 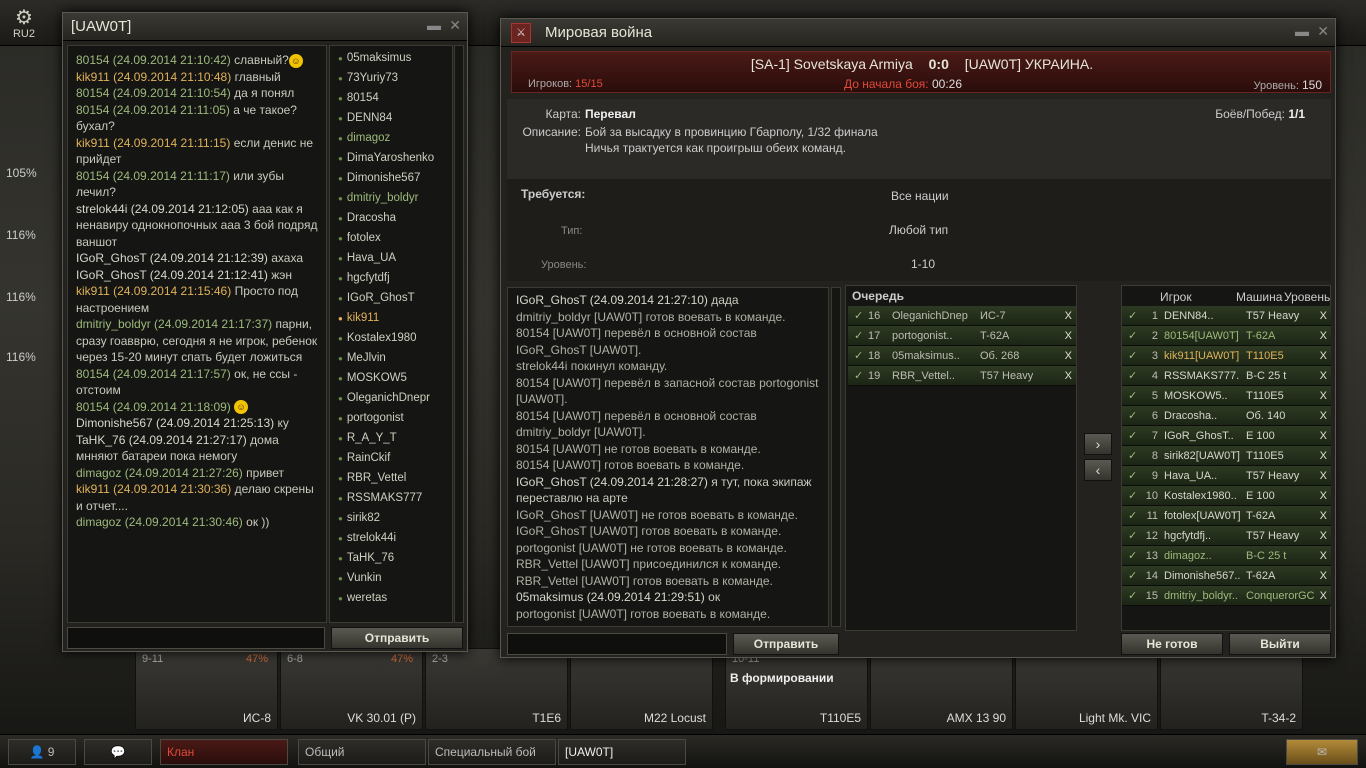 What do you see at coordinates (496, 689) in the screenshot?
I see `tank-slot: 2-3 T1E6` at bounding box center [496, 689].